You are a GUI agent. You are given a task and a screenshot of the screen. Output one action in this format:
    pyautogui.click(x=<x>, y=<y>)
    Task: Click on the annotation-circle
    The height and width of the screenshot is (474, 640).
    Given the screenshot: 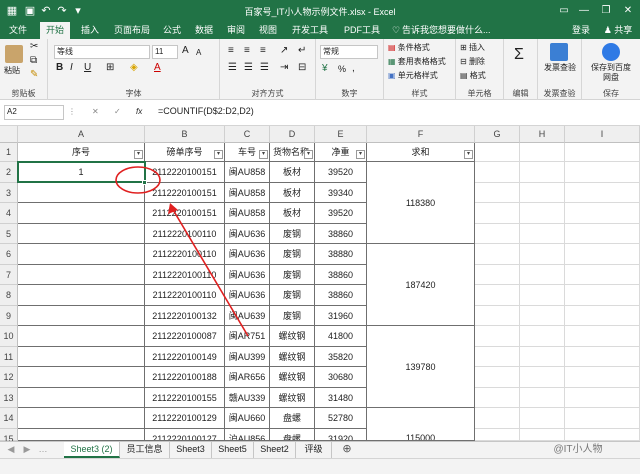 What is the action you would take?
    pyautogui.click(x=138, y=180)
    